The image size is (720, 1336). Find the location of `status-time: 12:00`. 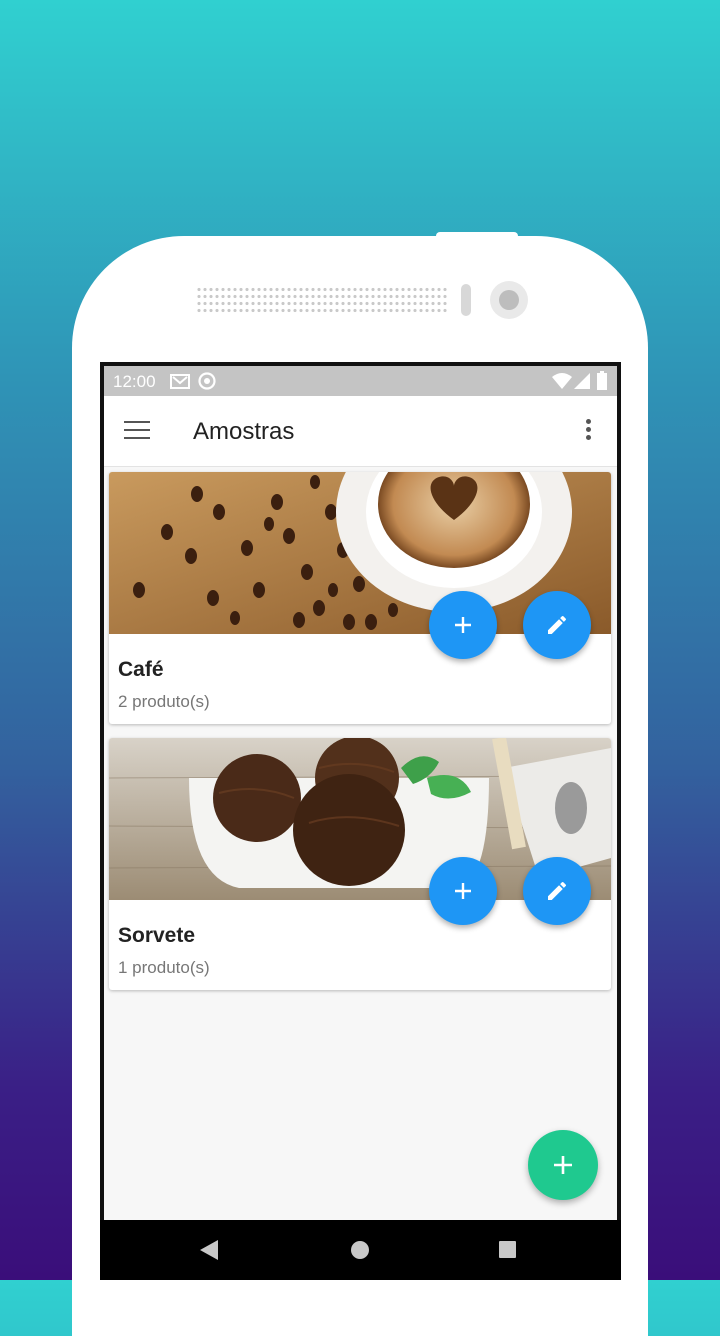

status-time: 12:00 is located at coordinates (134, 381).